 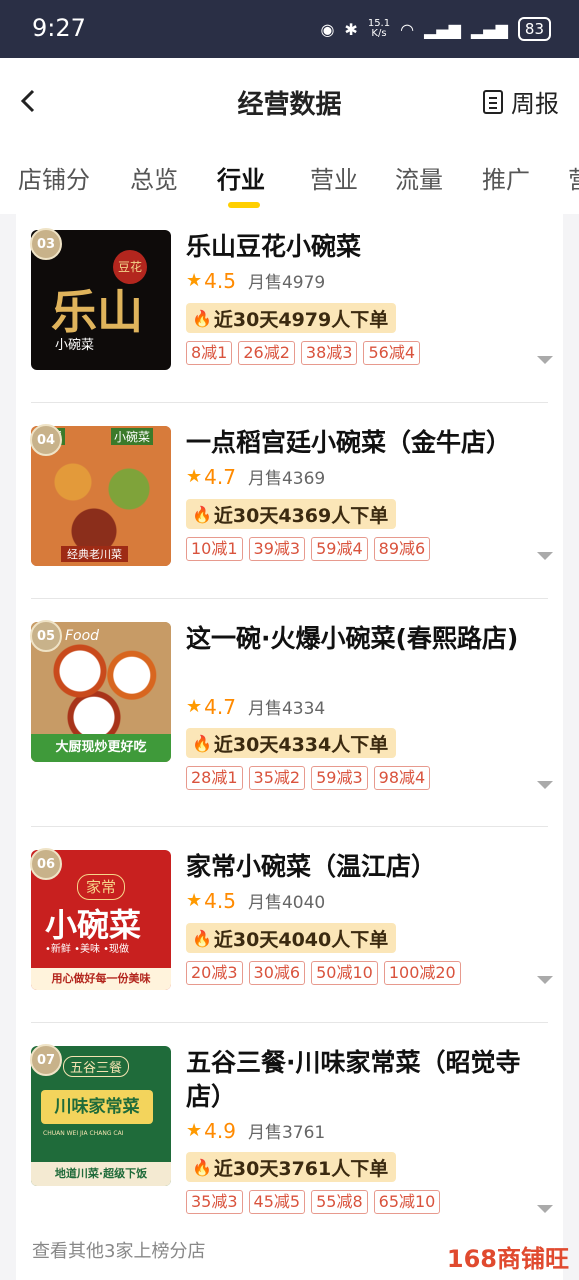 I want to click on rank-badge: 03, so click(x=46, y=244).